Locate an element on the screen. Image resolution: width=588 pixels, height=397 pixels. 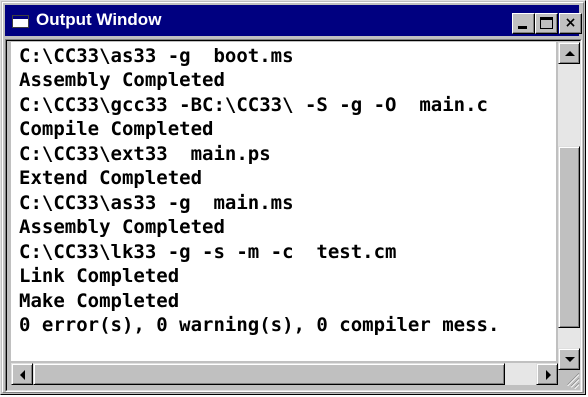
scroll-up-button is located at coordinates (569, 53).